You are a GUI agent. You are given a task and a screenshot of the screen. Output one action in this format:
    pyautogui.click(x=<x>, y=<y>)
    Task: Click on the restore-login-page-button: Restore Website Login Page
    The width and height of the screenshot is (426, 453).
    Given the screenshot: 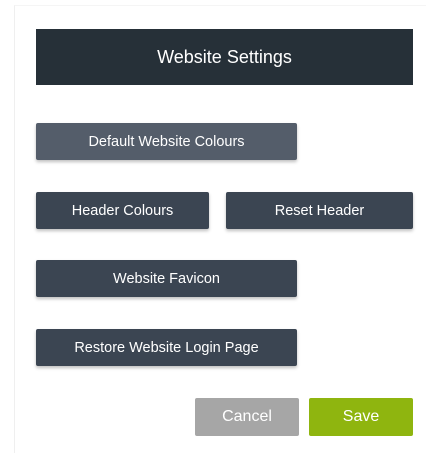 What is the action you would take?
    pyautogui.click(x=166, y=347)
    